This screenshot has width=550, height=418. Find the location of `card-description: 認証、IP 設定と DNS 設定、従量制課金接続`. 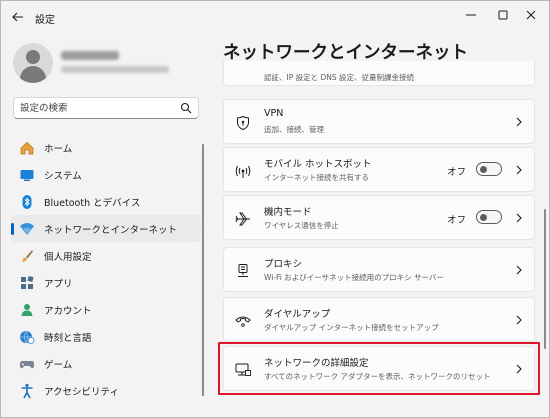

card-description: 認証、IP 設定と DNS 設定、従量制課金接続 is located at coordinates (339, 77).